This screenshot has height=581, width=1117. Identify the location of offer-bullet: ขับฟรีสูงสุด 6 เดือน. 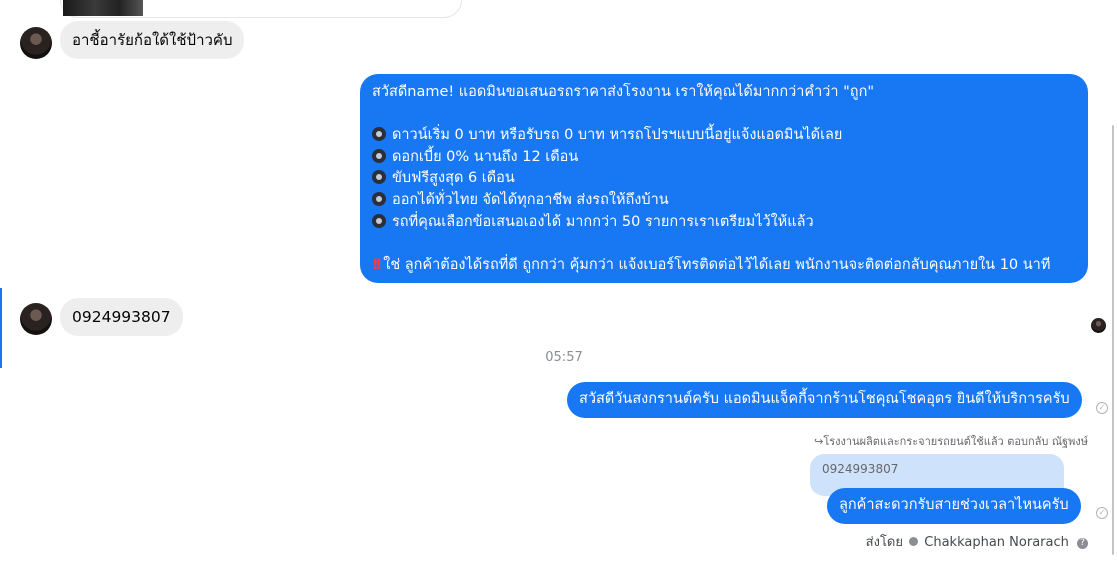
(724, 179).